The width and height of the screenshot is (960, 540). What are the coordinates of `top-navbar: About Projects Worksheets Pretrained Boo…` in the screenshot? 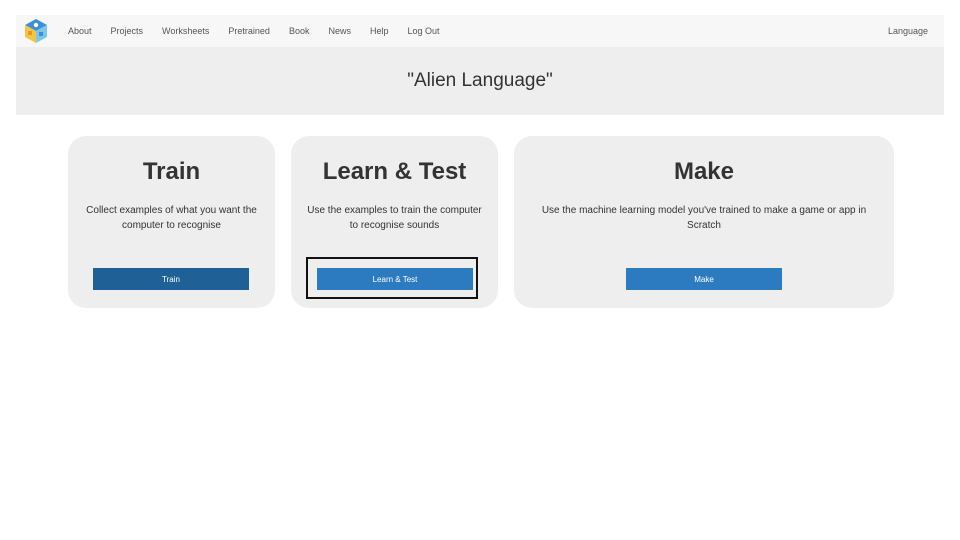 It's located at (480, 31).